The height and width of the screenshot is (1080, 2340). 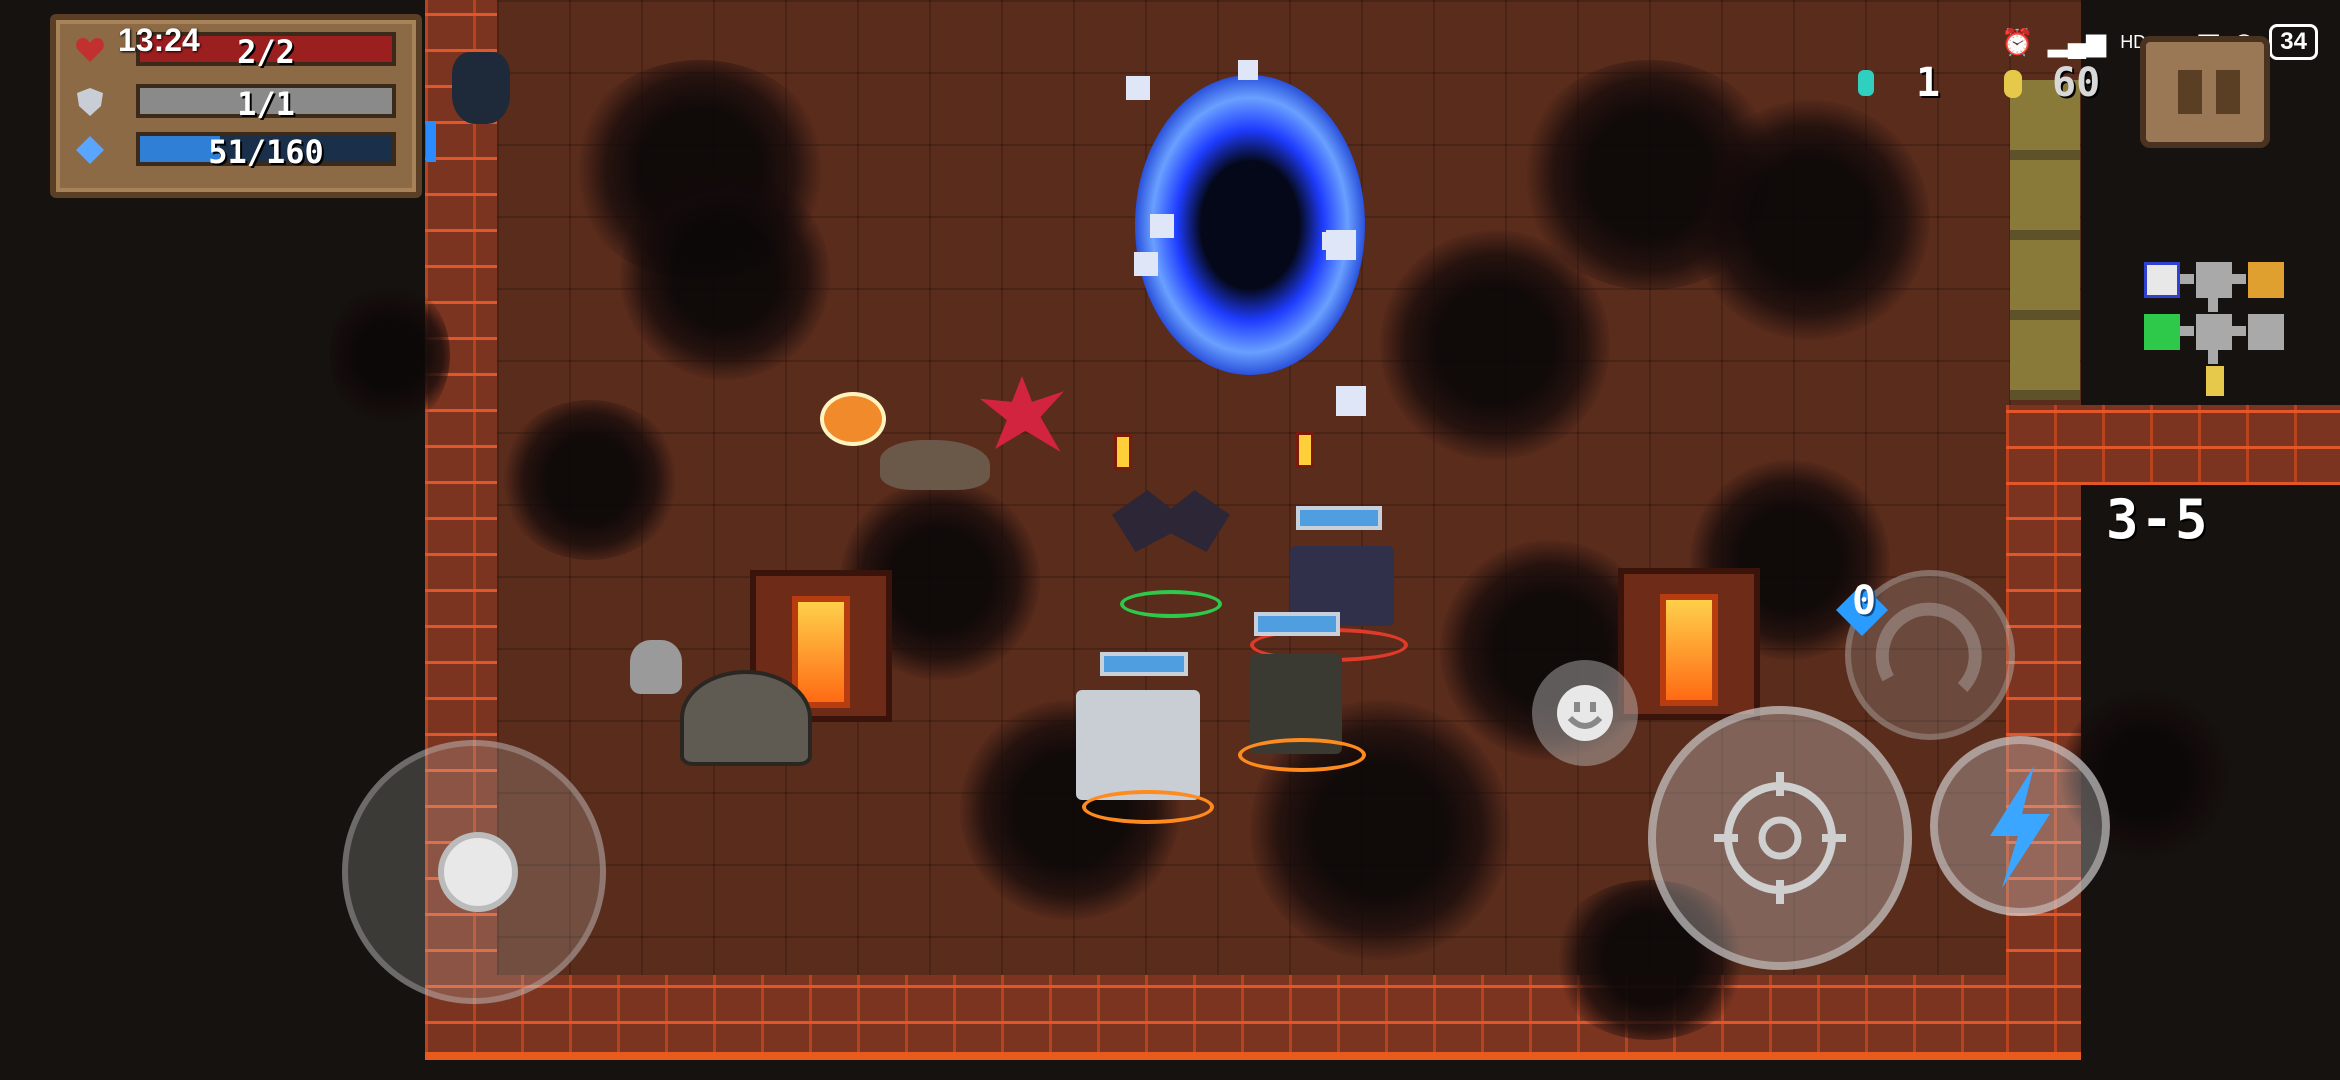 I want to click on gem-count: 1, so click(x=1928, y=83).